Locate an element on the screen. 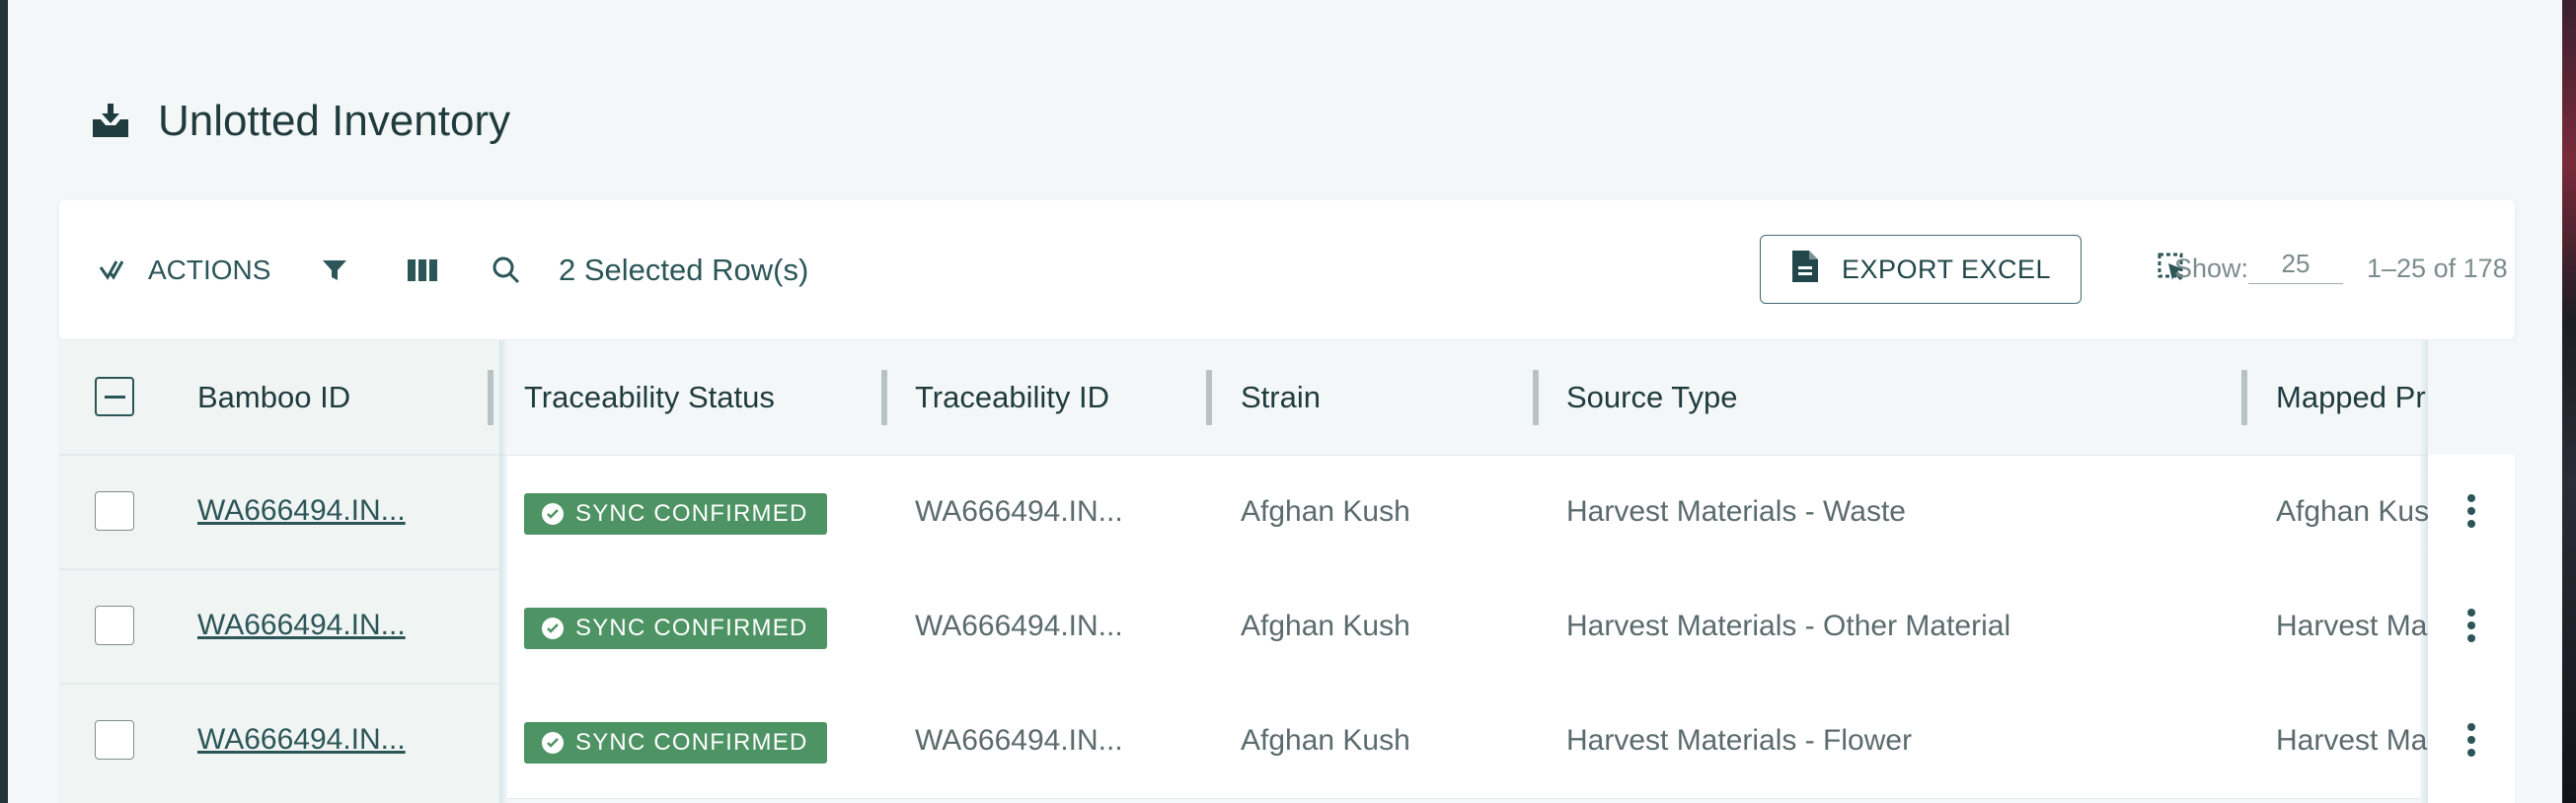 This screenshot has width=2576, height=803. filter-button is located at coordinates (334, 270).